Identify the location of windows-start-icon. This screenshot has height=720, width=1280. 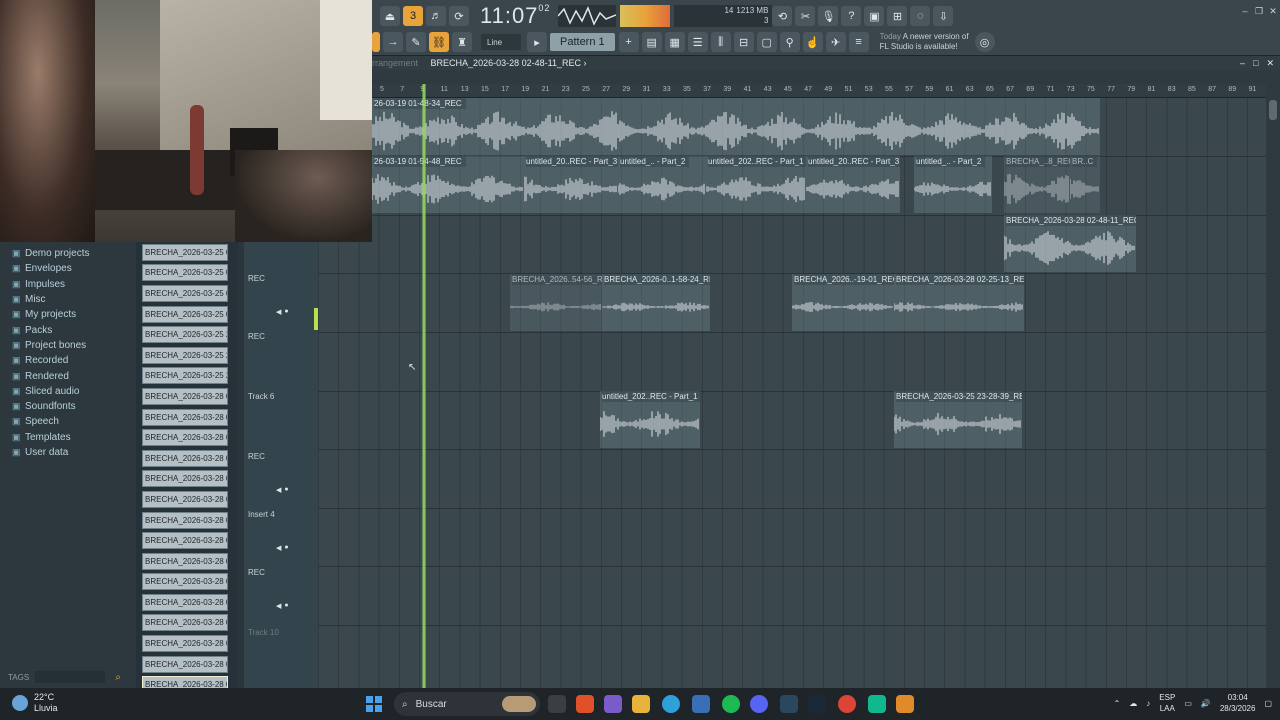
(374, 704).